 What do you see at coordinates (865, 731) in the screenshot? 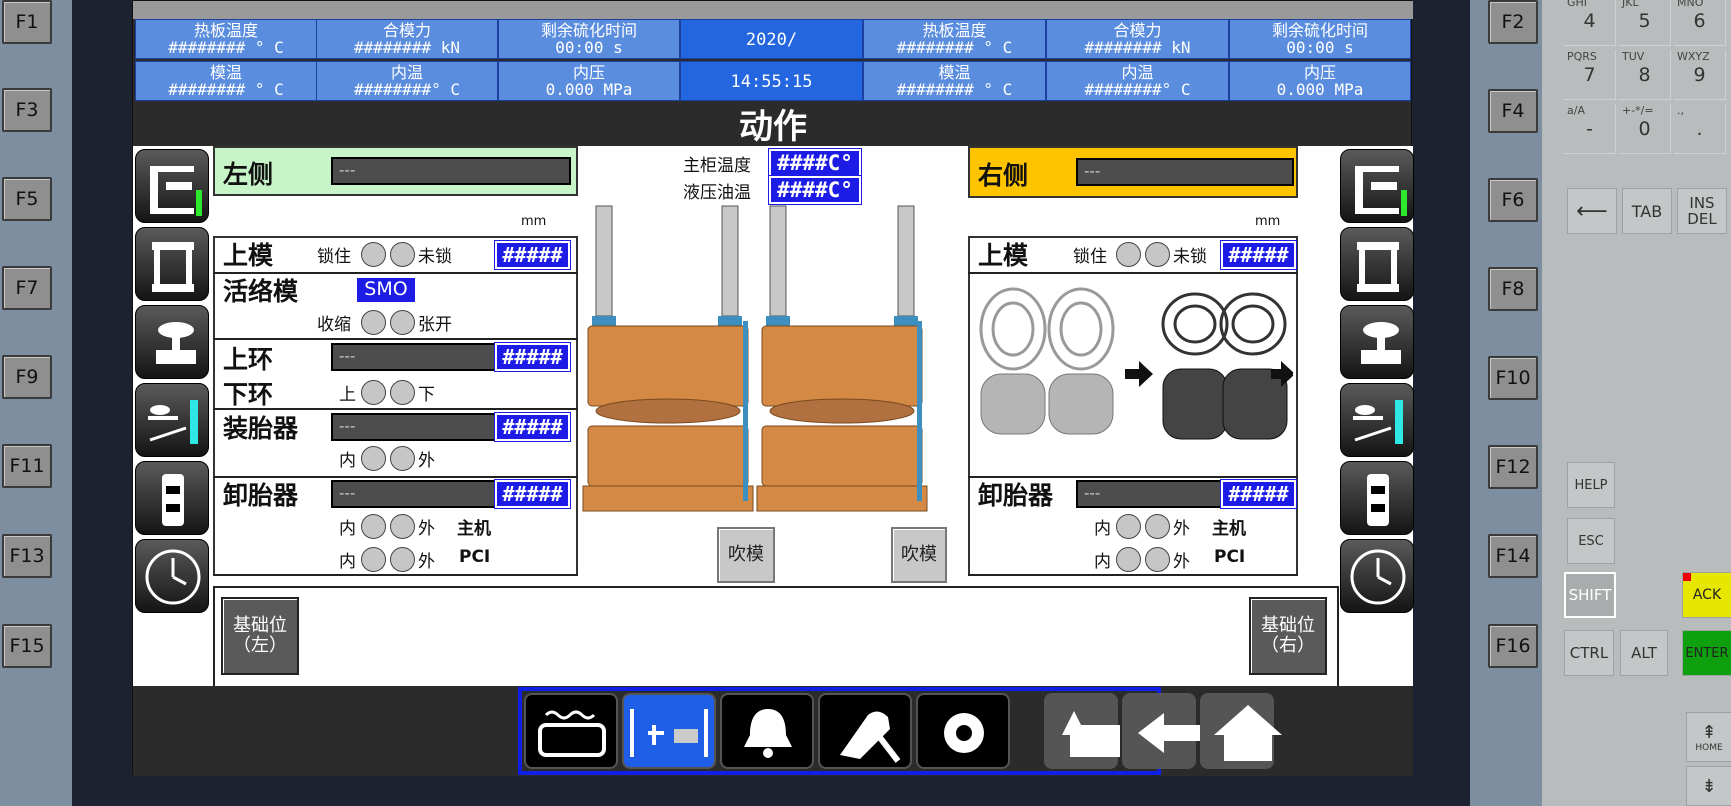
I see `maintenance-nav-button` at bounding box center [865, 731].